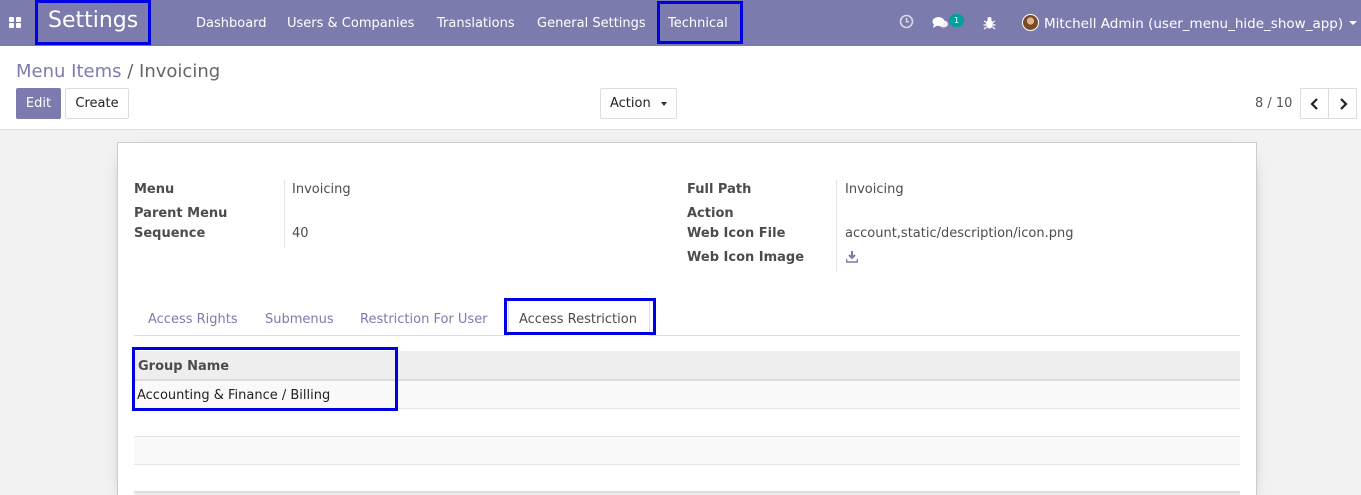 The width and height of the screenshot is (1361, 495). Describe the element at coordinates (265, 379) in the screenshot. I see `highlight-box-group-name` at that location.